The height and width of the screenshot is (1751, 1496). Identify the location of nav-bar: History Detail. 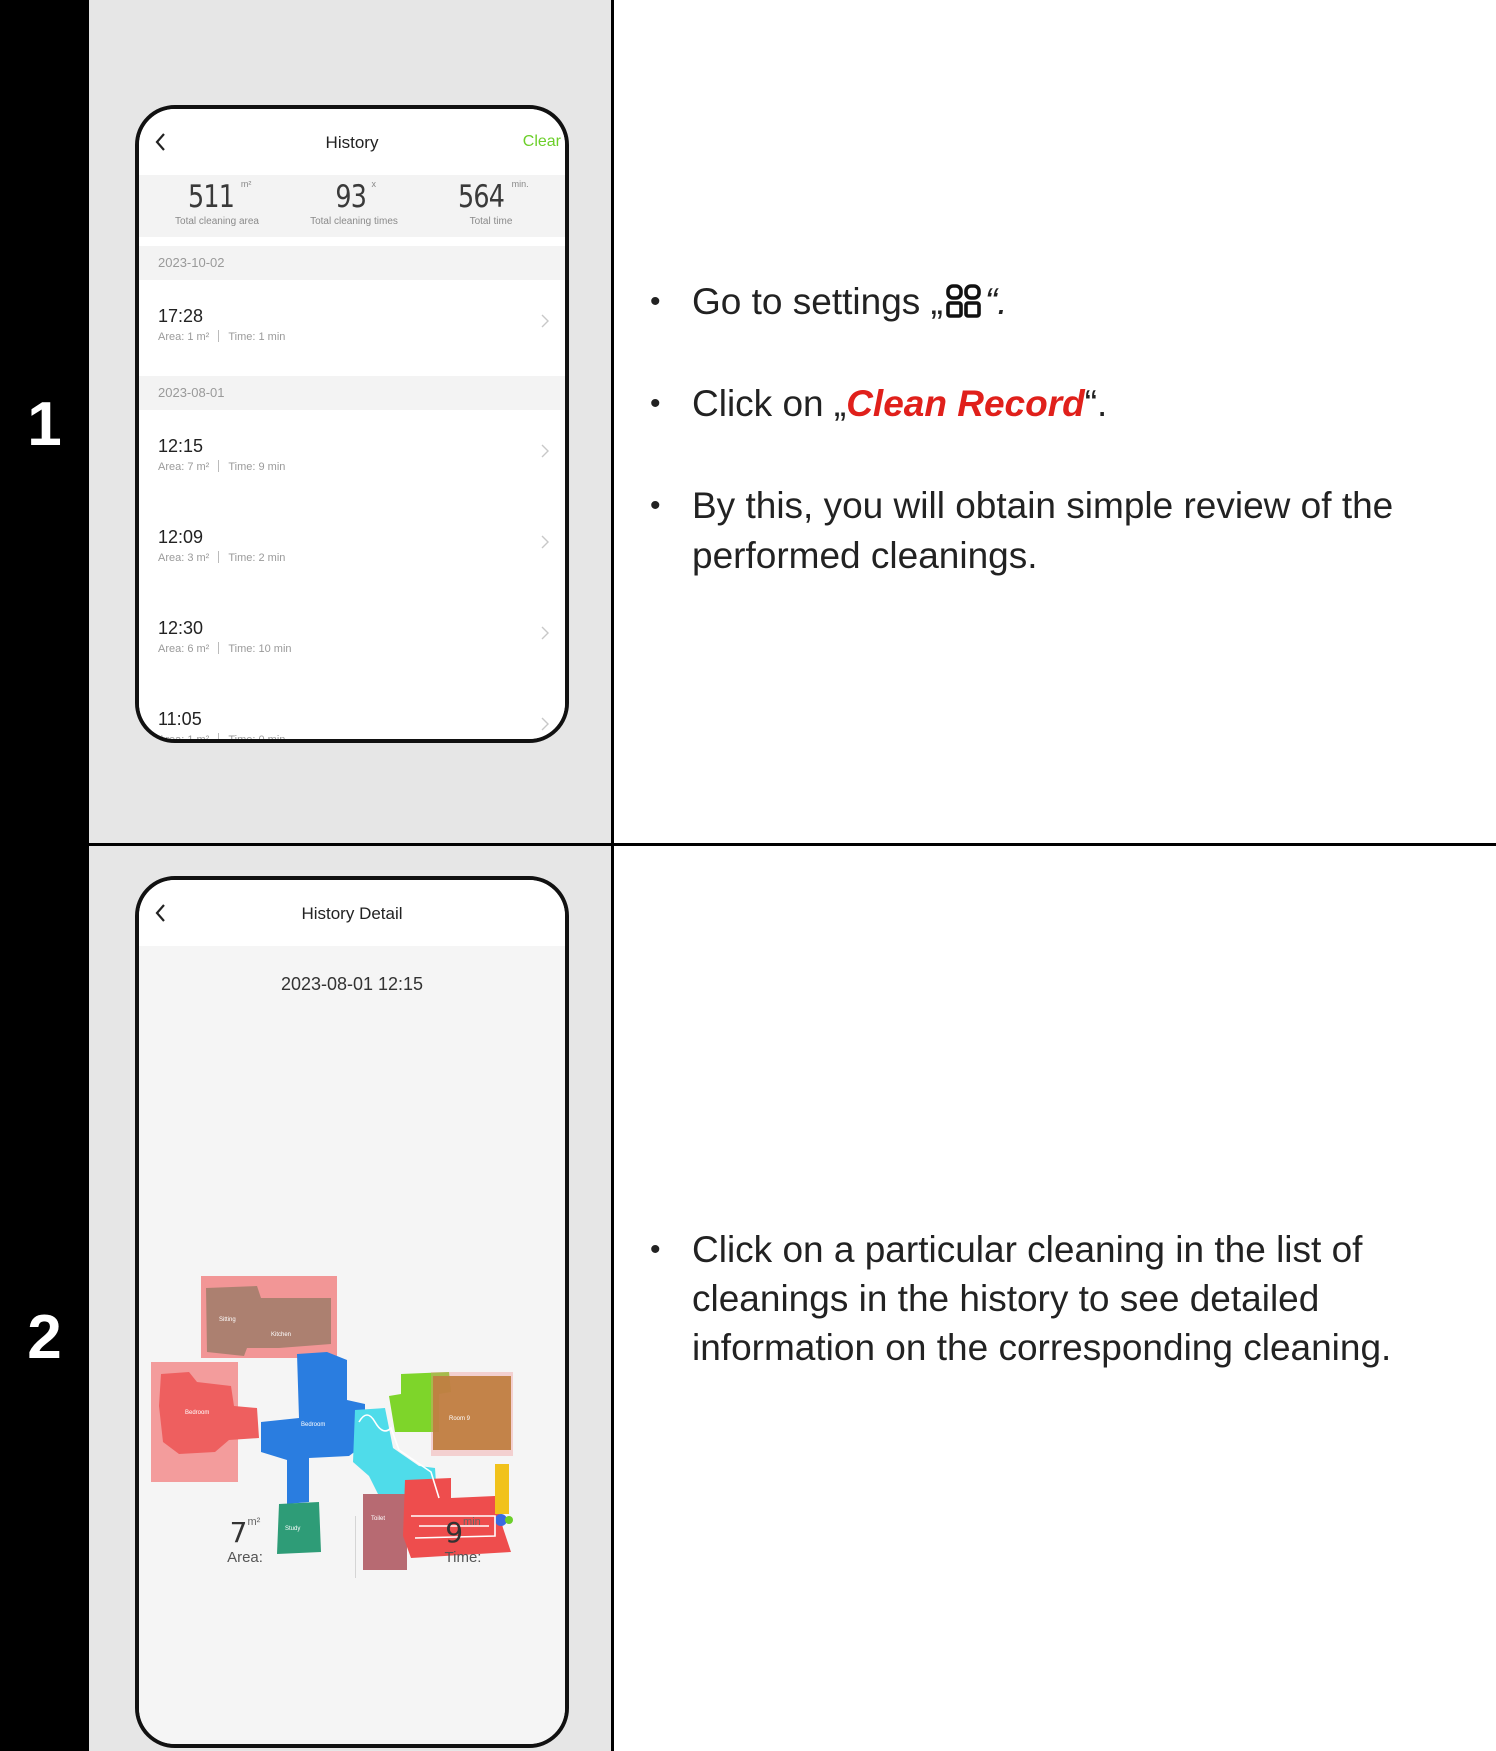
(352, 913).